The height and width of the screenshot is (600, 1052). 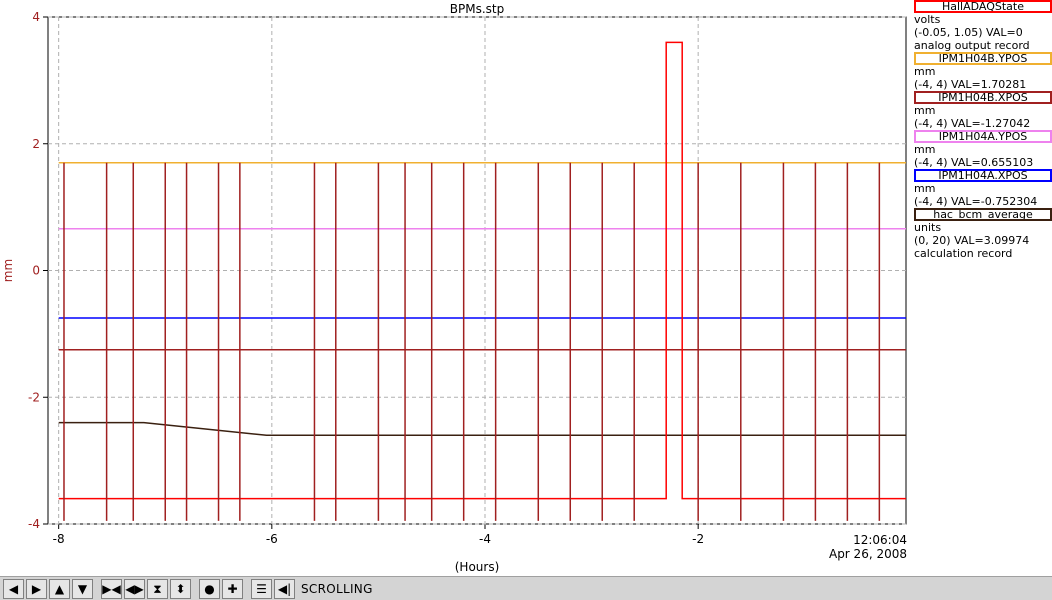 I want to click on scroll-down-button: ▼, so click(x=82, y=588).